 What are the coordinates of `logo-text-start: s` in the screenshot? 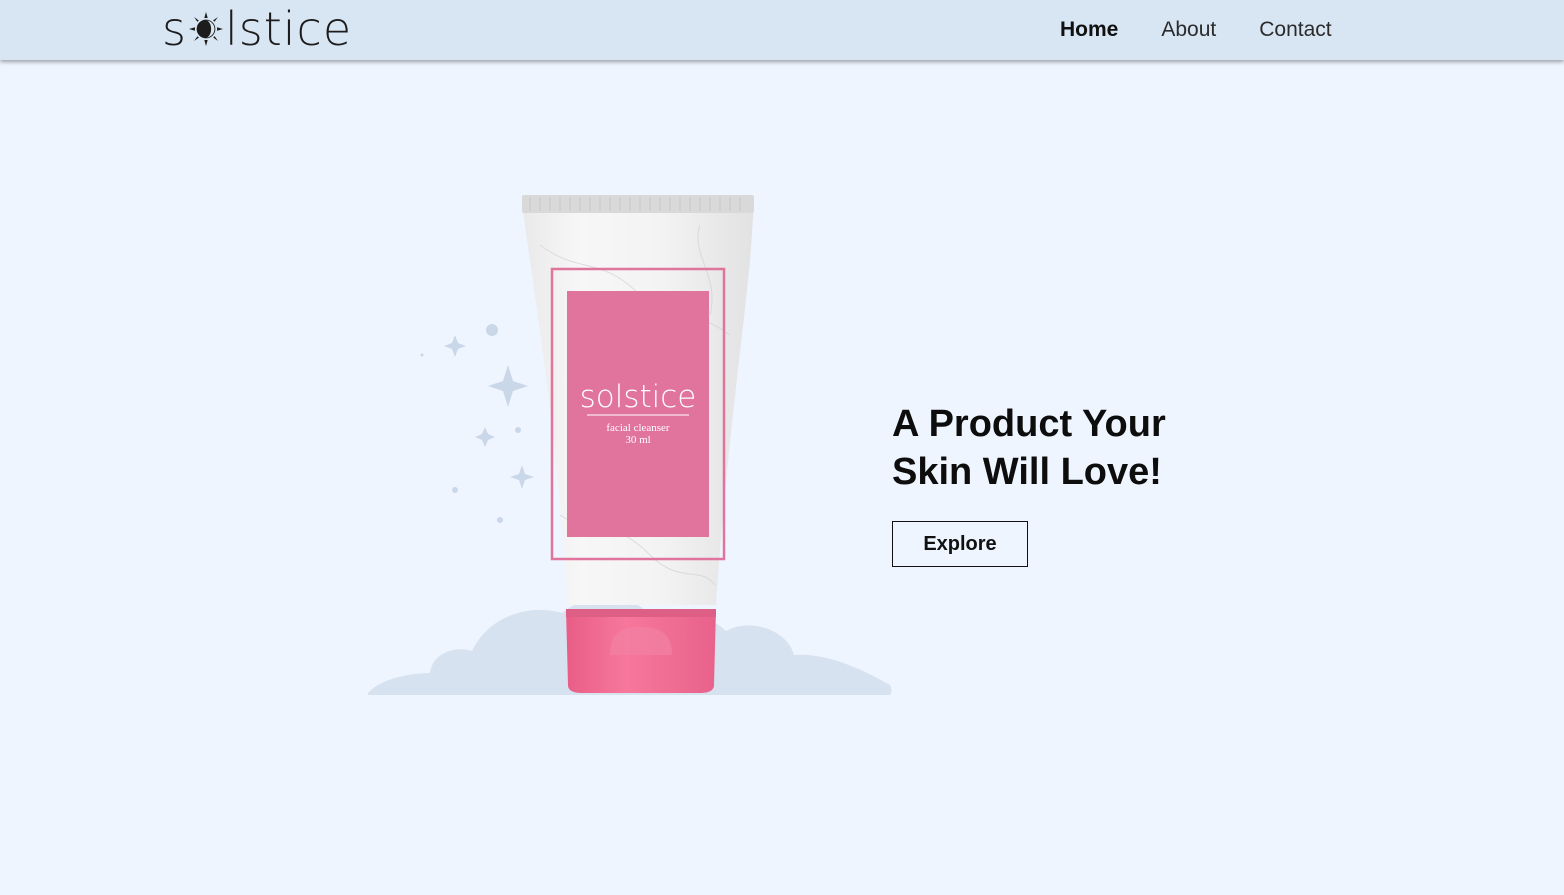 It's located at (174, 29).